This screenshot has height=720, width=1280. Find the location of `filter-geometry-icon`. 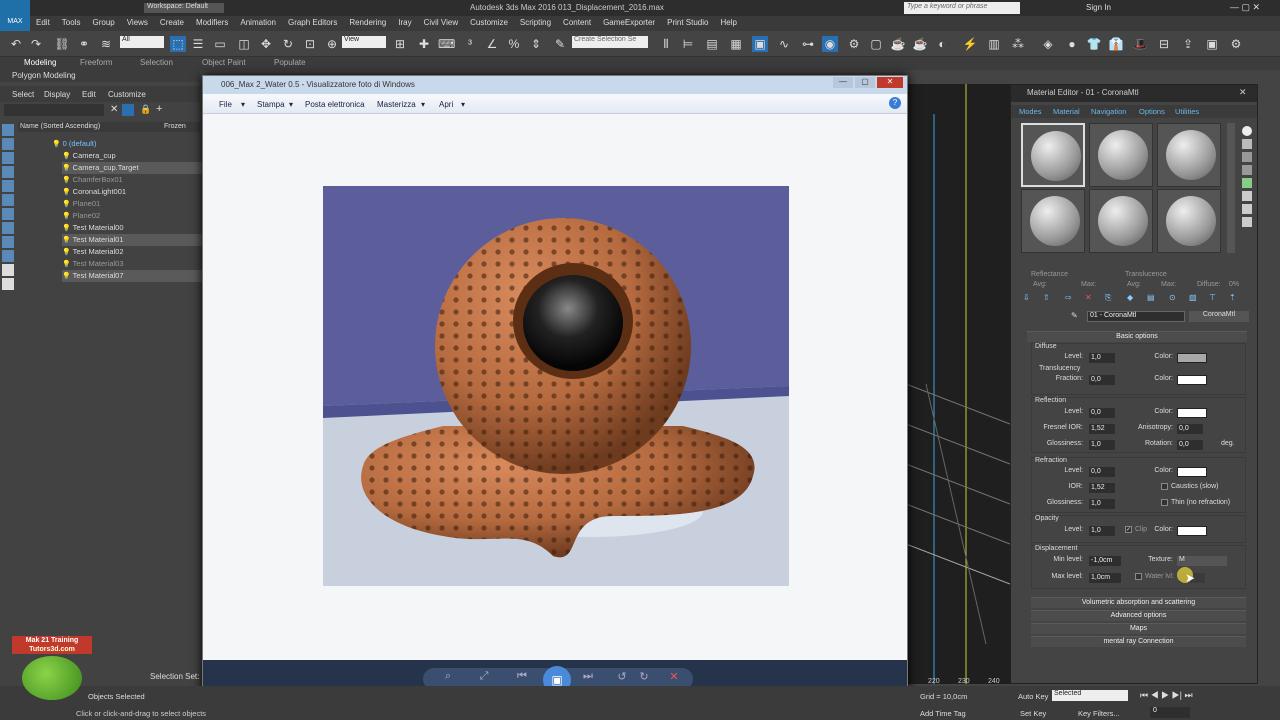

filter-geometry-icon is located at coordinates (8, 130).